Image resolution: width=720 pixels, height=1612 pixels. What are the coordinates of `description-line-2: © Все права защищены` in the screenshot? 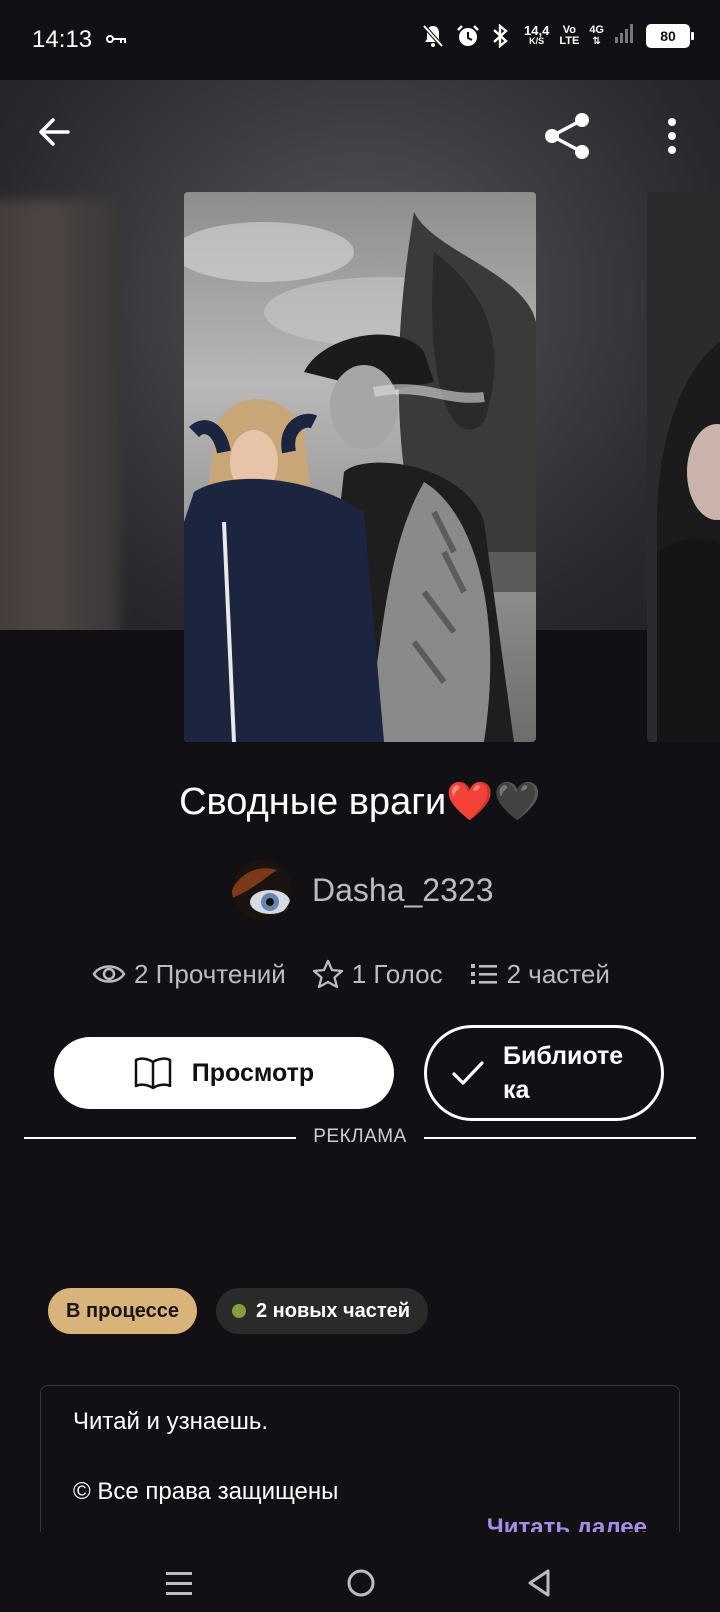 It's located at (206, 1491).